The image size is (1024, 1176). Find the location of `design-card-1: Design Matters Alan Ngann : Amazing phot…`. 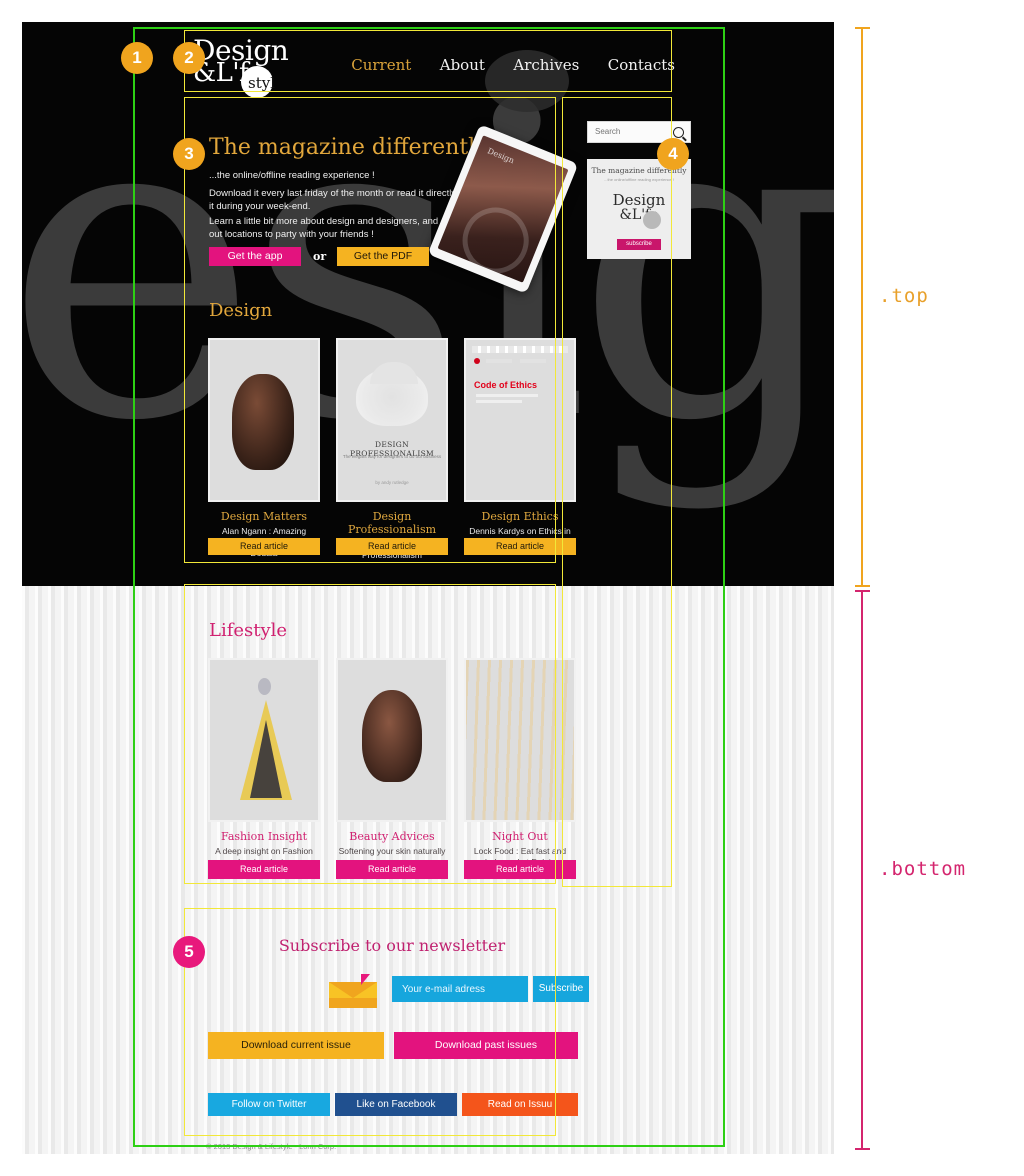

design-card-1: Design Matters Alan Ngann : Amazing phot… is located at coordinates (264, 448).